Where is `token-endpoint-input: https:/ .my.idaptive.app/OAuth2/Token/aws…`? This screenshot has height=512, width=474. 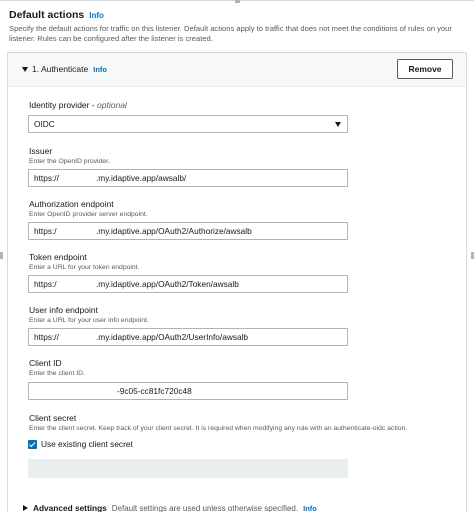
token-endpoint-input: https:/ .my.idaptive.app/OAuth2/Token/aws… is located at coordinates (188, 284).